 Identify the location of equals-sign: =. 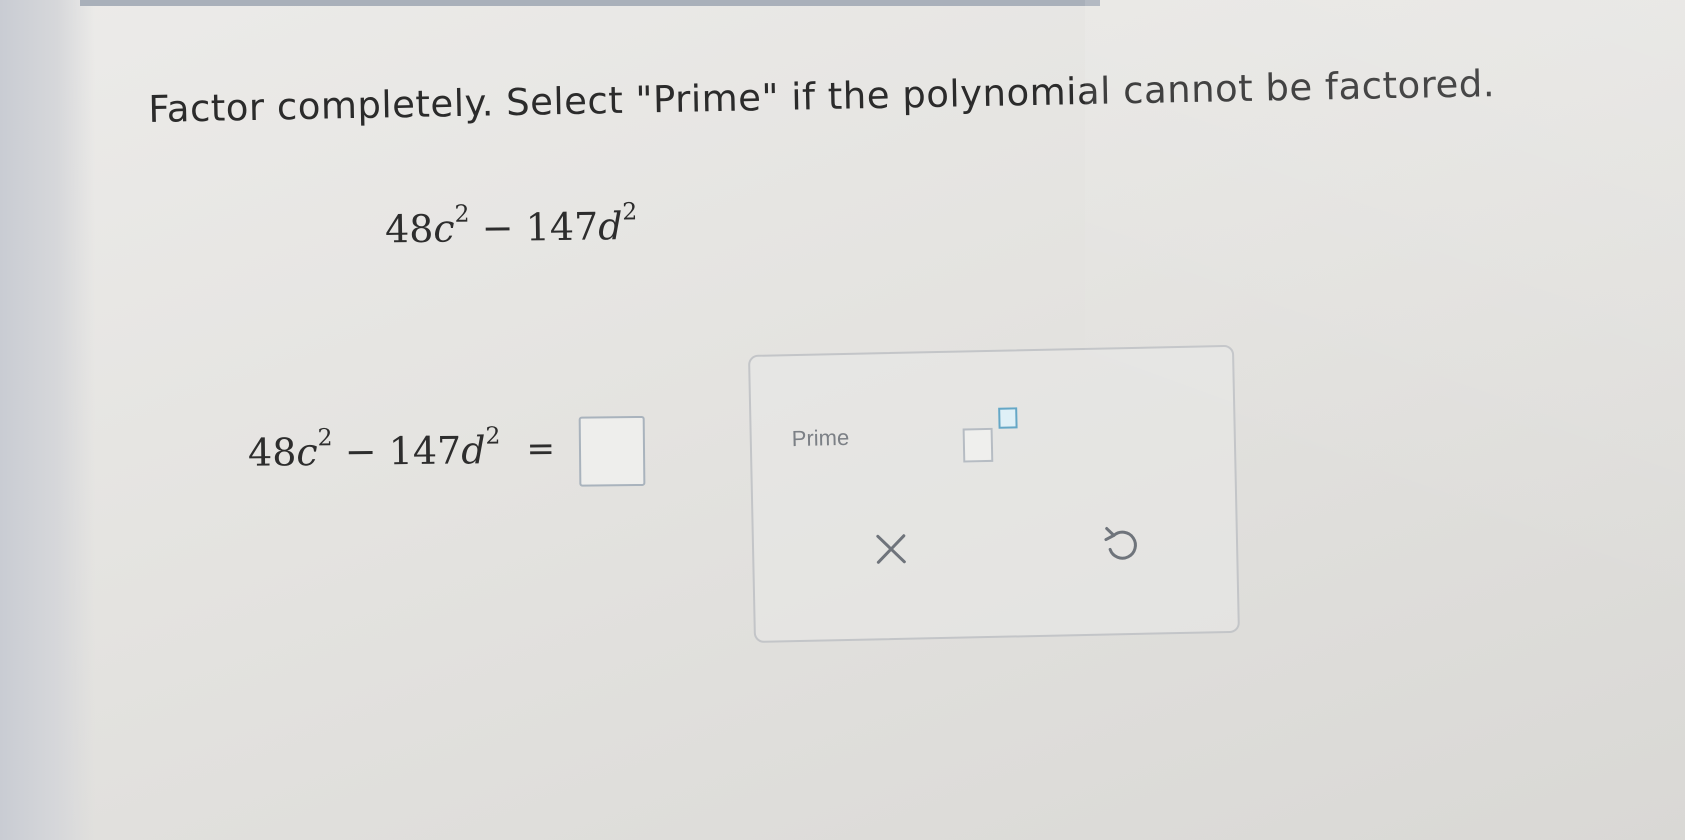
(541, 449).